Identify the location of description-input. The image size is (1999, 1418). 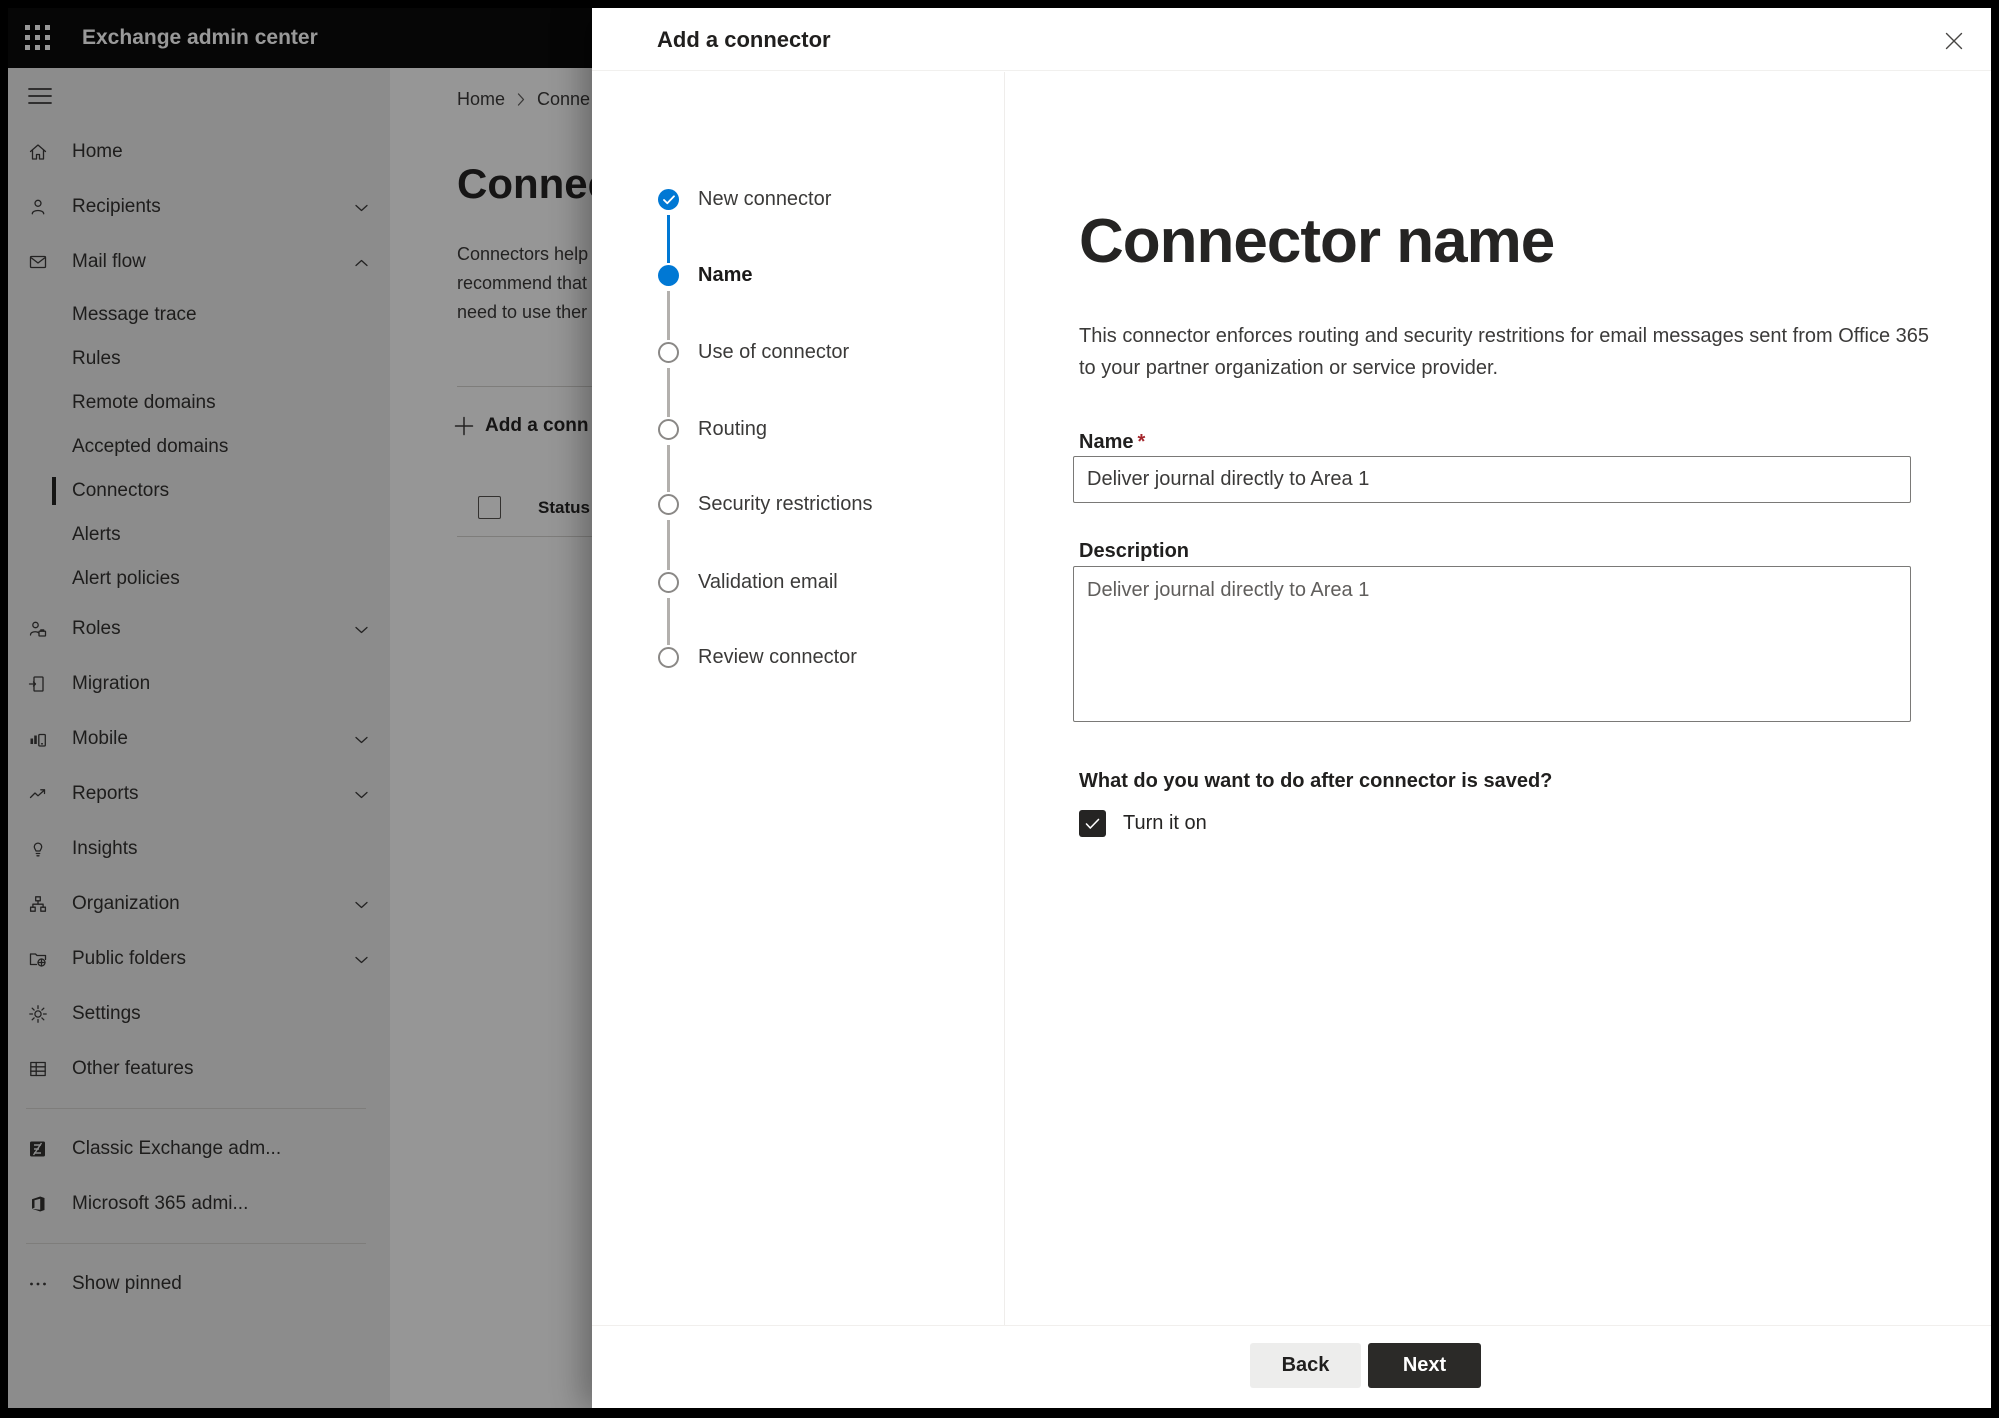
(1492, 644).